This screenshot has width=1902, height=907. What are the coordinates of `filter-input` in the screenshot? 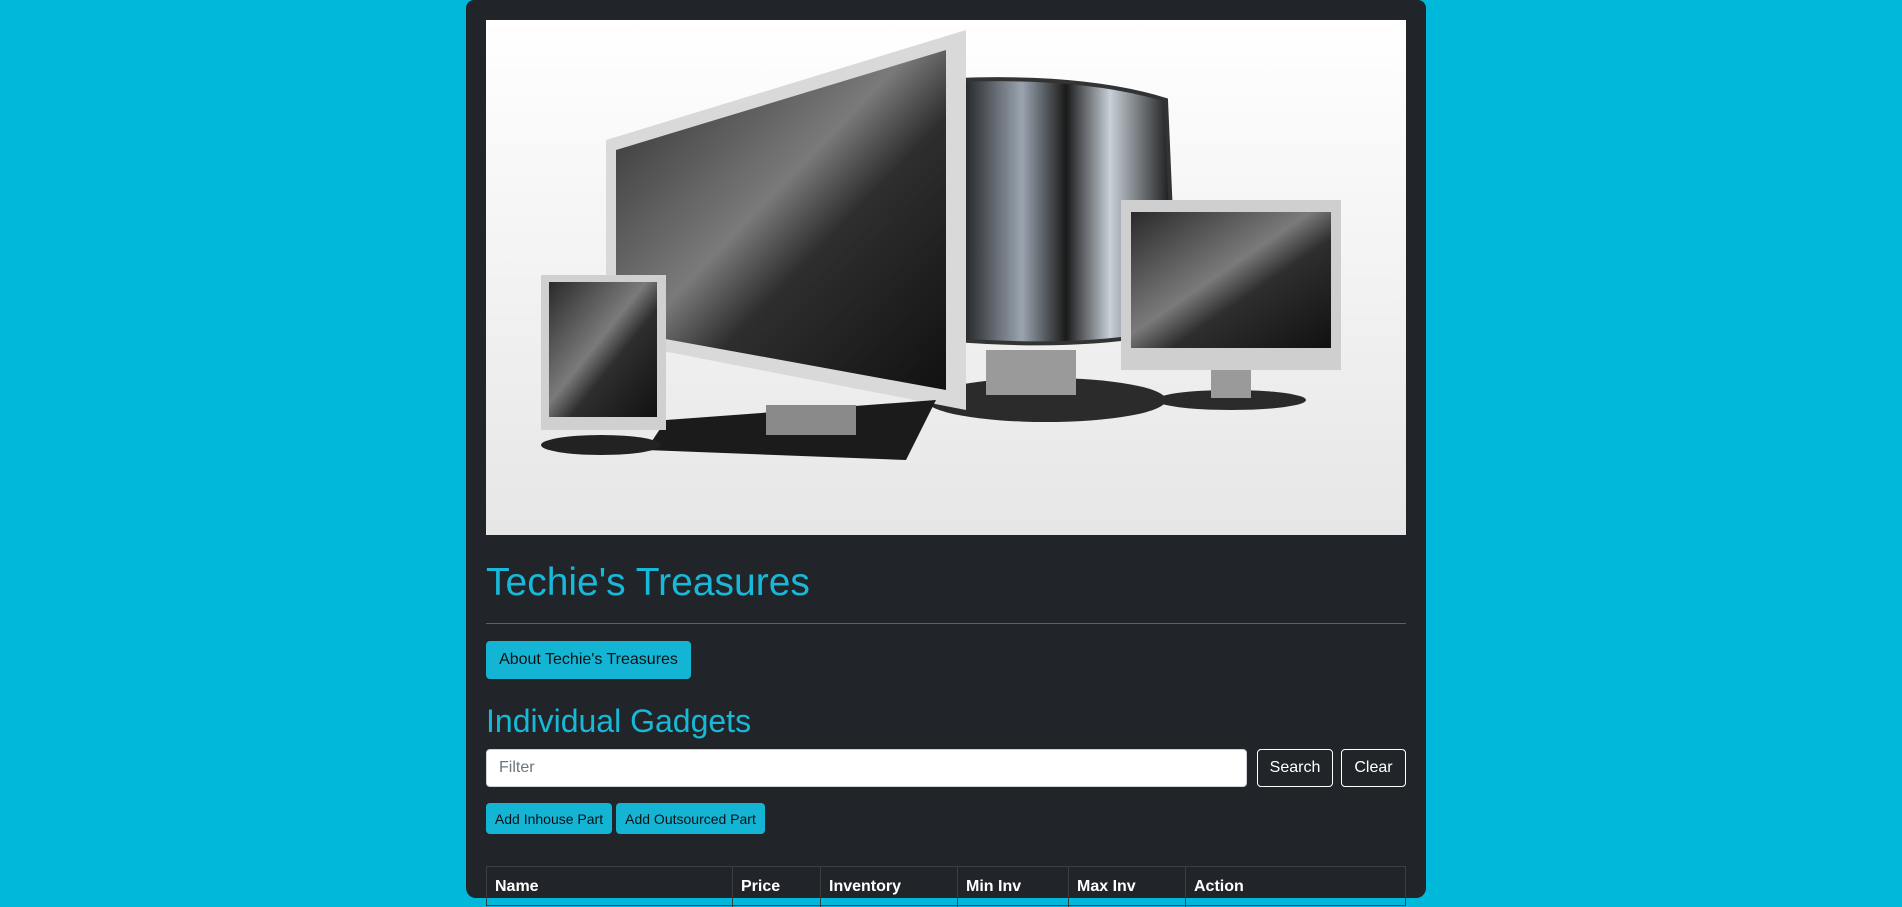 It's located at (866, 768).